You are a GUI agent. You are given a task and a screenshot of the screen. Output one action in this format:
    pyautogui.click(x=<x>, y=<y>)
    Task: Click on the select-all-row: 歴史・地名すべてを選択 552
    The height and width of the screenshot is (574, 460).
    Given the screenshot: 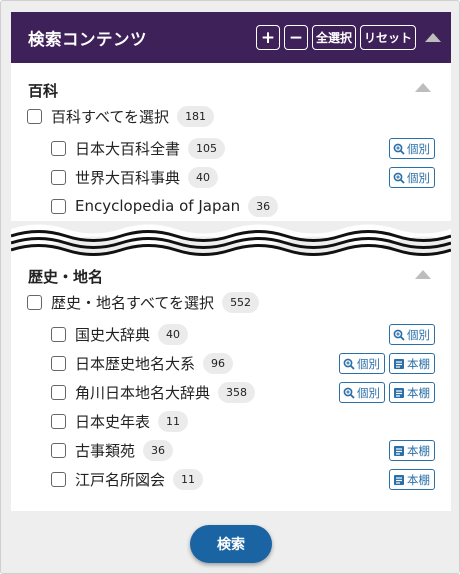 What is the action you would take?
    pyautogui.click(x=143, y=302)
    